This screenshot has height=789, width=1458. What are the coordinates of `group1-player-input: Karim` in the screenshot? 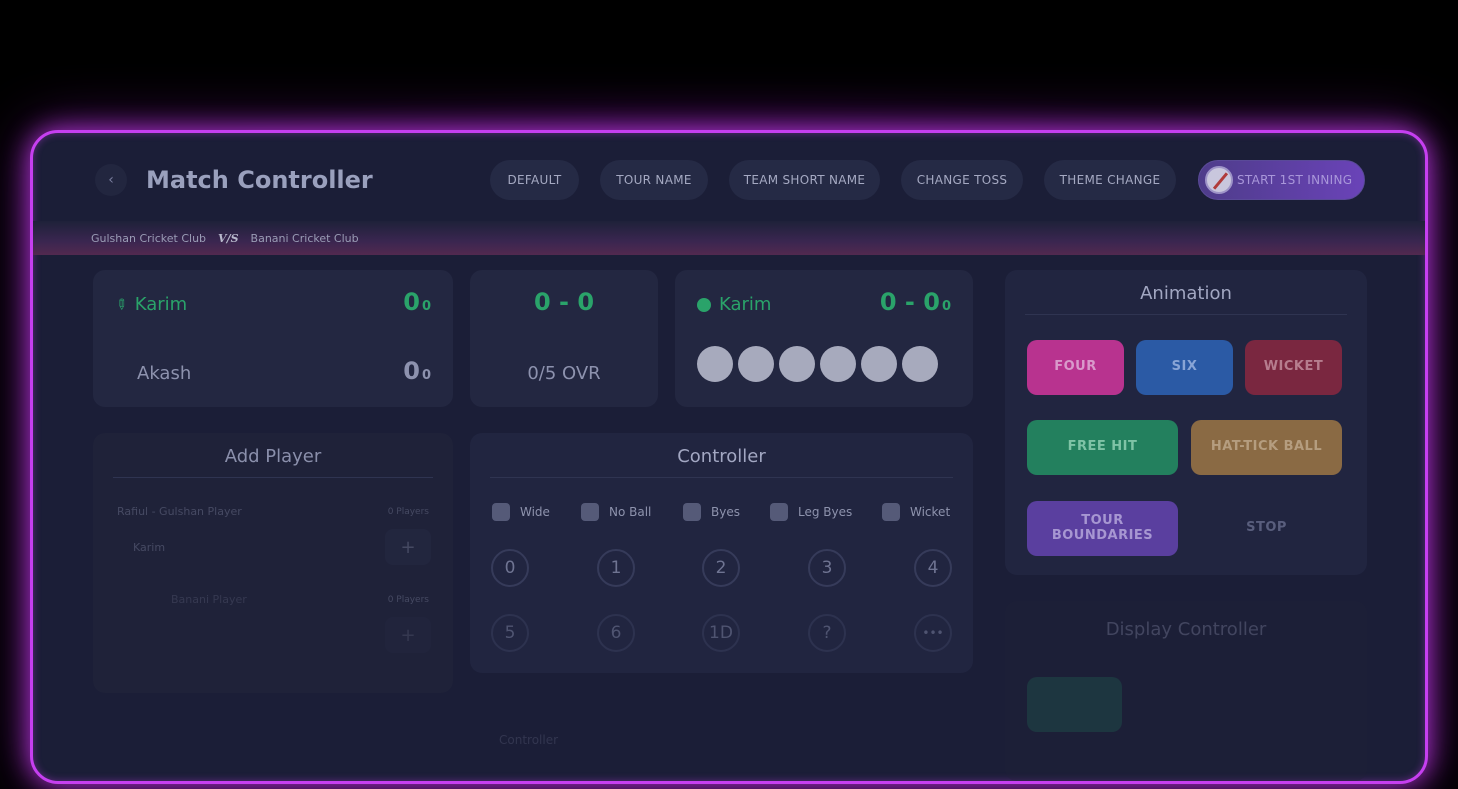 It's located at (149, 547).